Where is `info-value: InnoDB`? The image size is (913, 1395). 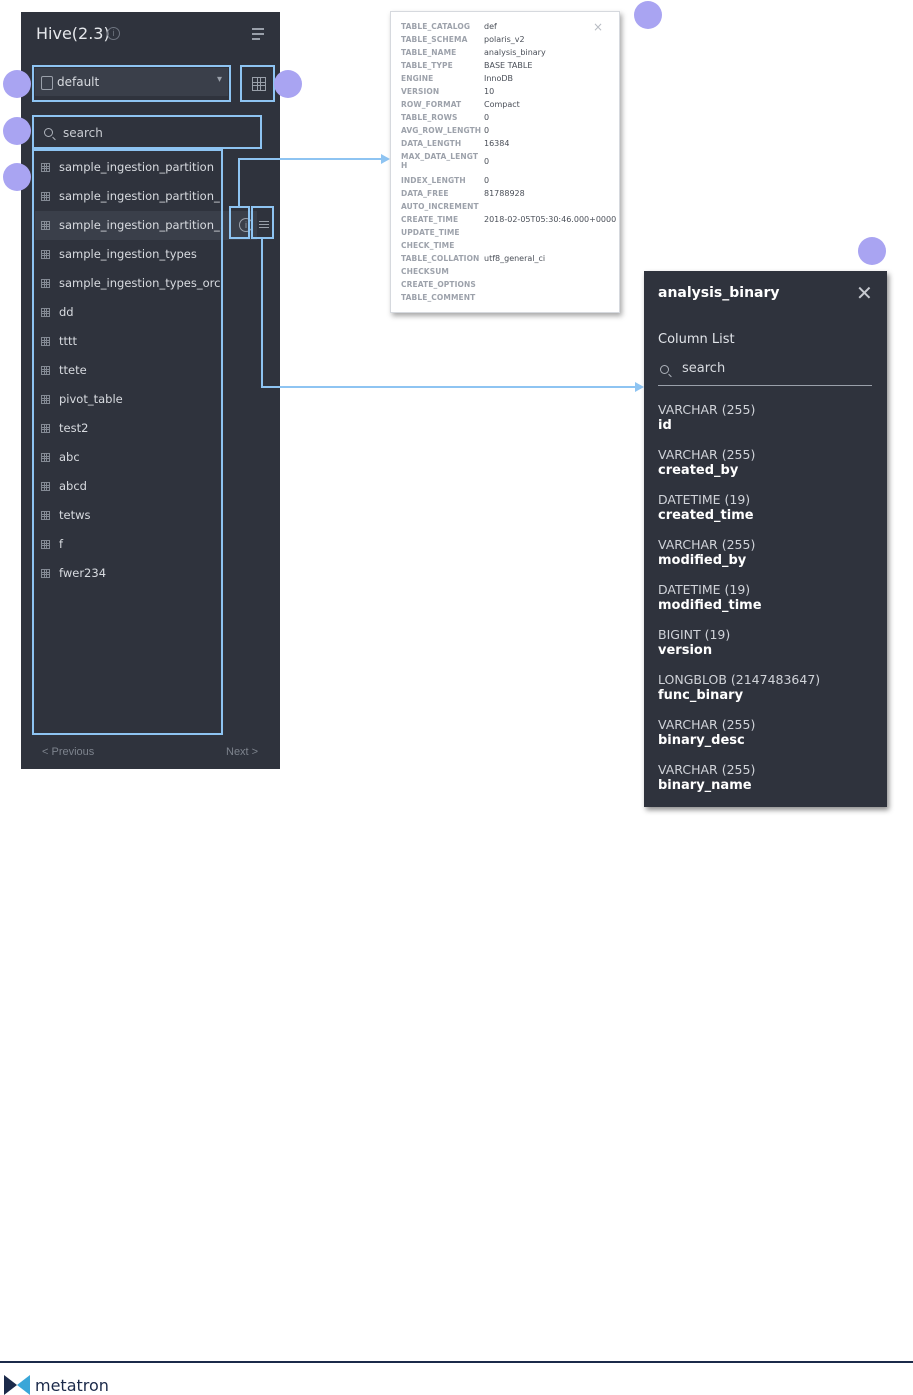 info-value: InnoDB is located at coordinates (499, 78).